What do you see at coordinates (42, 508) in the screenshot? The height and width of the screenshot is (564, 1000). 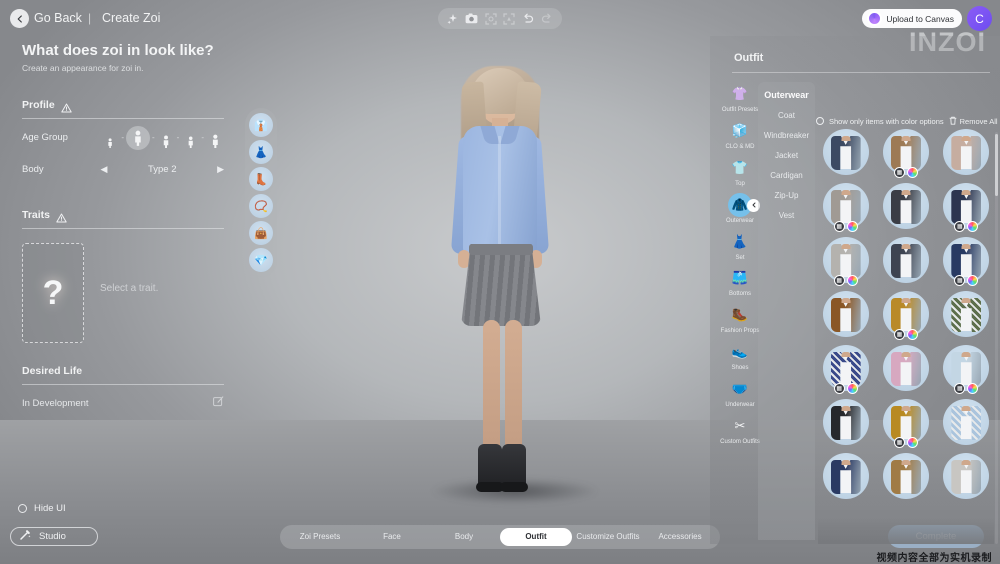 I see `hide-ui-toggle: Hide UI` at bounding box center [42, 508].